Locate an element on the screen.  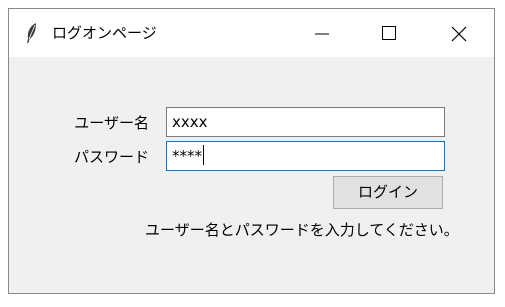
password-value: **** is located at coordinates (187, 156).